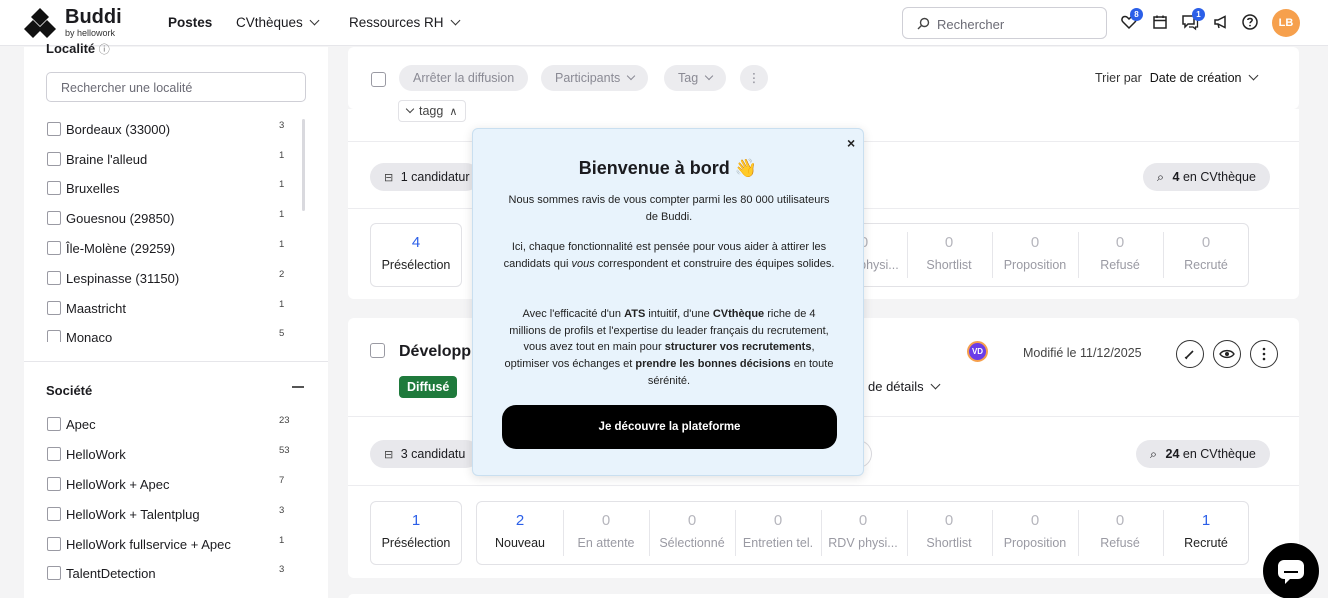 The image size is (1328, 598). I want to click on applications-pill: ⊟ 1 candidatur, so click(425, 177).